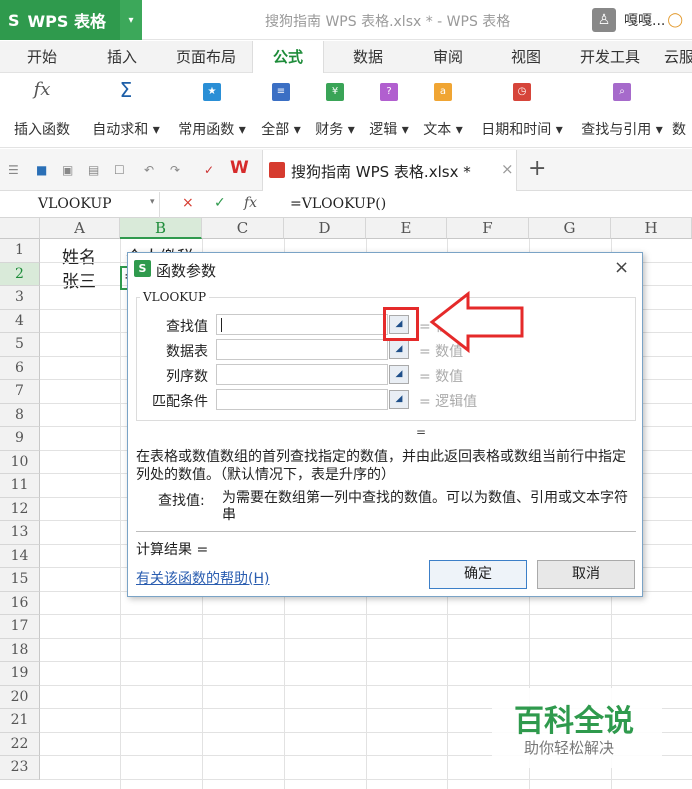  I want to click on cell-a2: 张三, so click(79, 279).